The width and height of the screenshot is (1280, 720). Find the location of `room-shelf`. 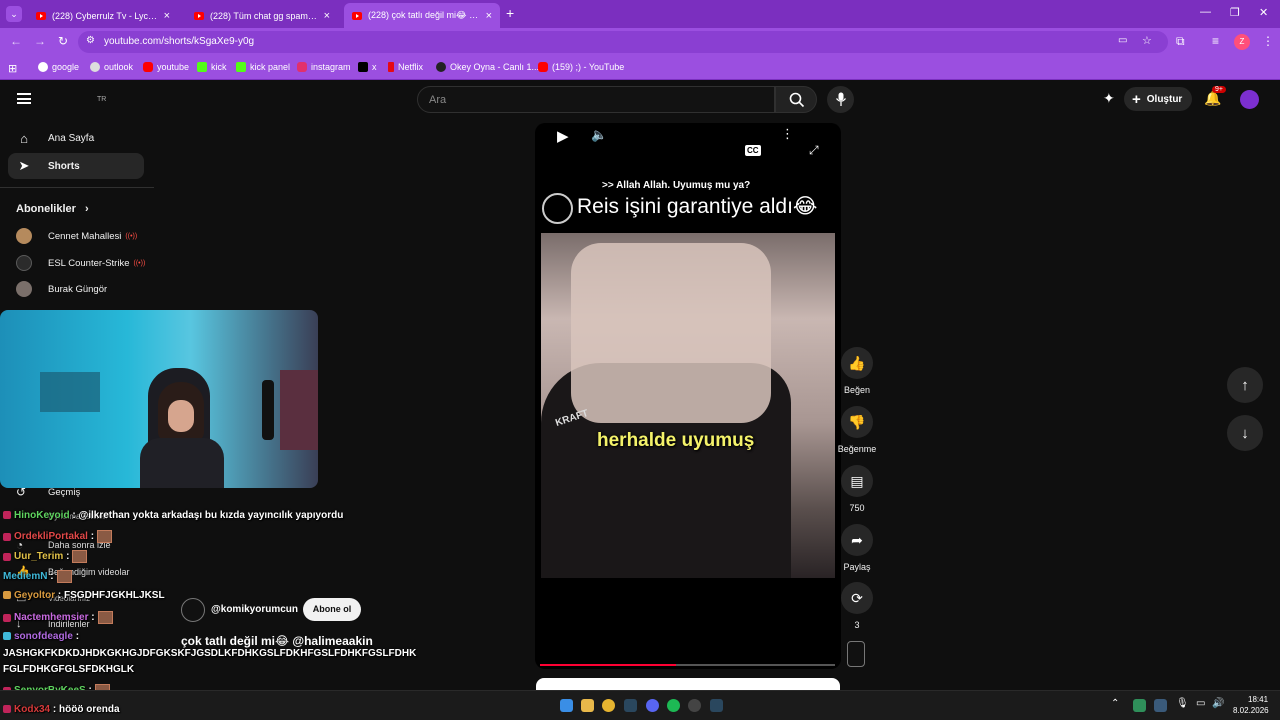

room-shelf is located at coordinates (70, 392).